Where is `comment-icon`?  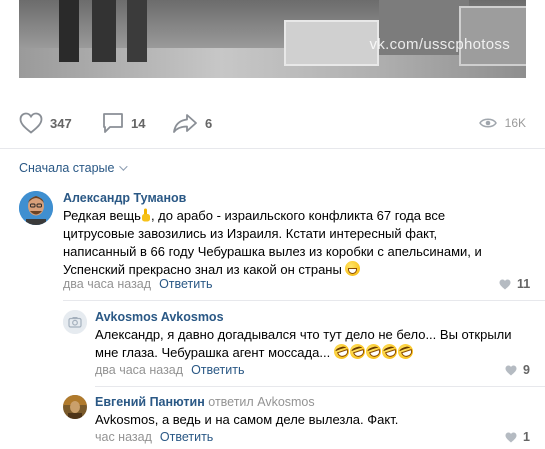
comment-icon is located at coordinates (113, 123).